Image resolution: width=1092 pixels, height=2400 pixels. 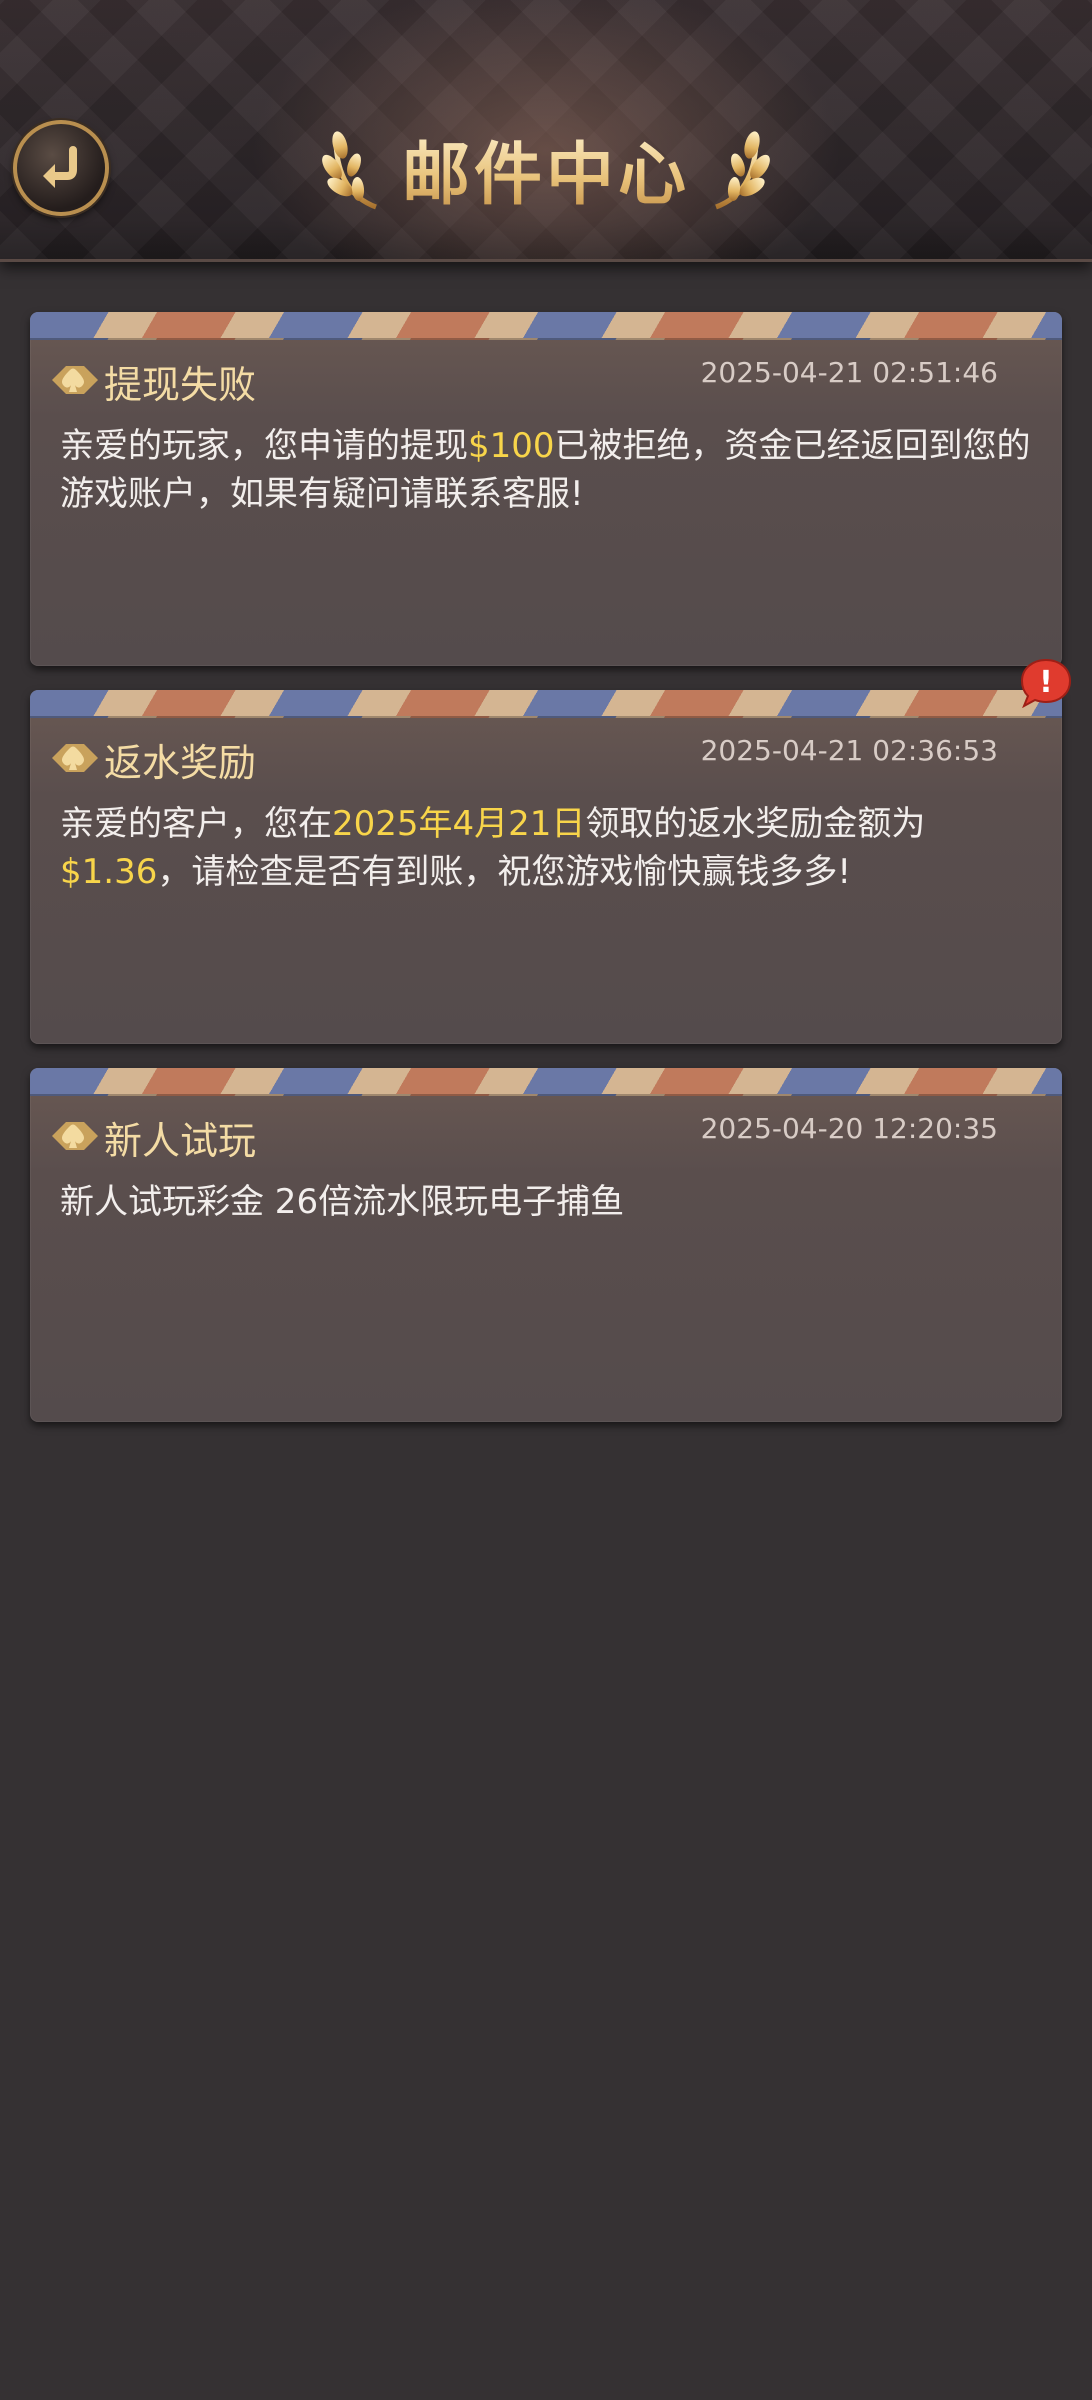 I want to click on header-bar: 邮件中心, so click(x=546, y=131).